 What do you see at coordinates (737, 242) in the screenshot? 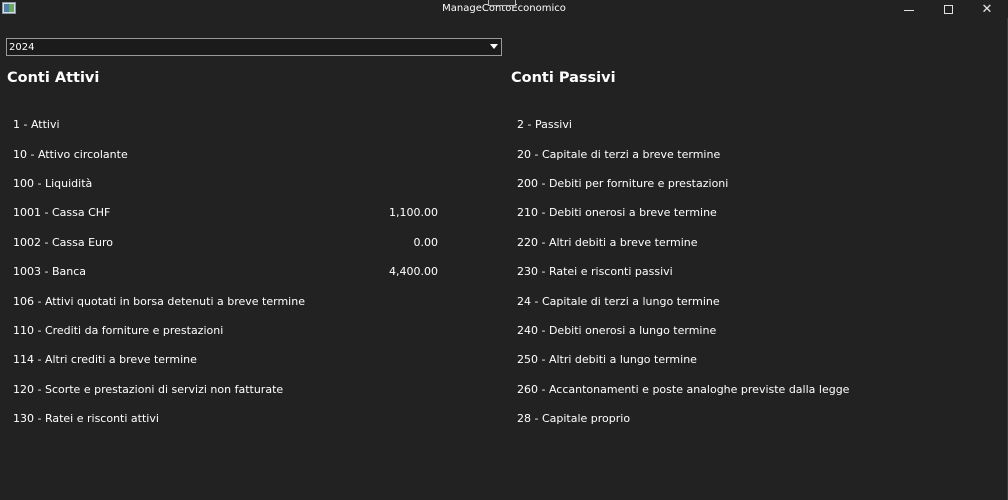
I see `account-row: 220 - Altri debiti a breve termine` at bounding box center [737, 242].